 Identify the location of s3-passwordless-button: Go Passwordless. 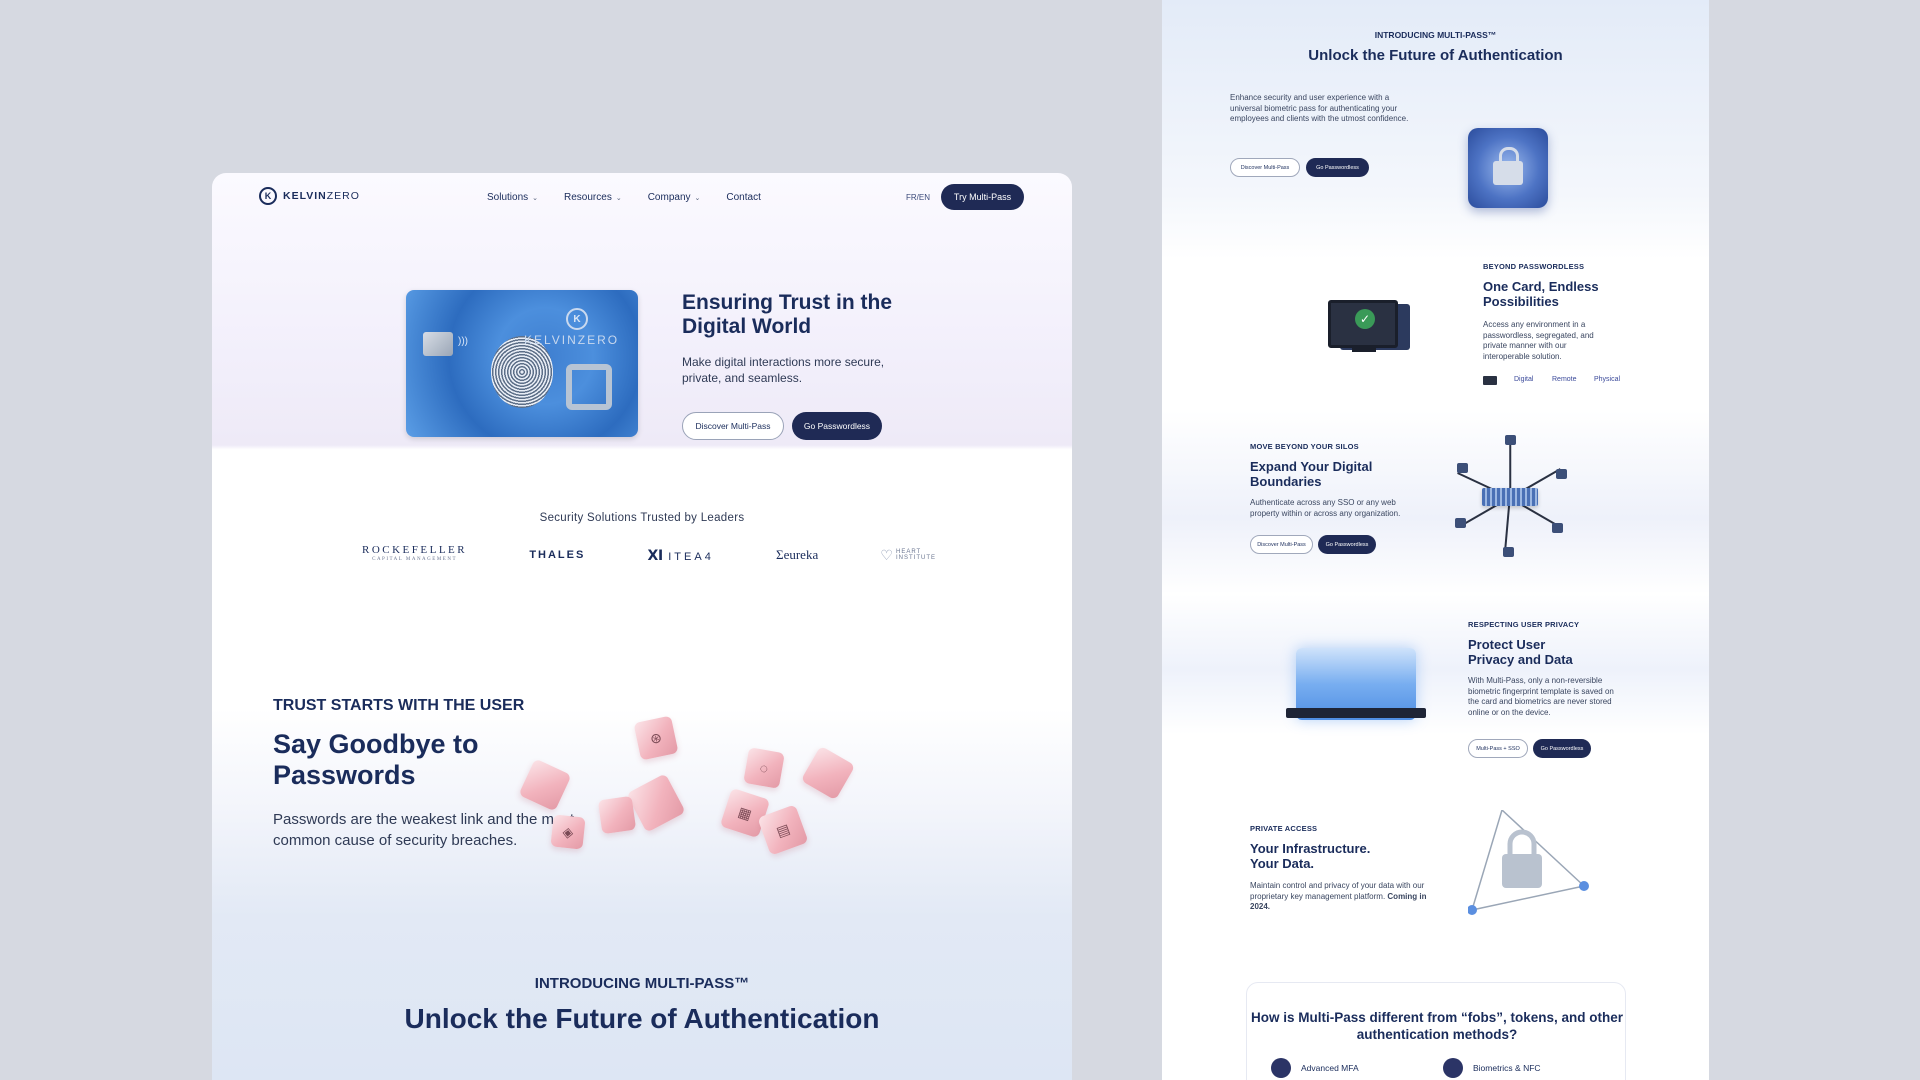
(1562, 748).